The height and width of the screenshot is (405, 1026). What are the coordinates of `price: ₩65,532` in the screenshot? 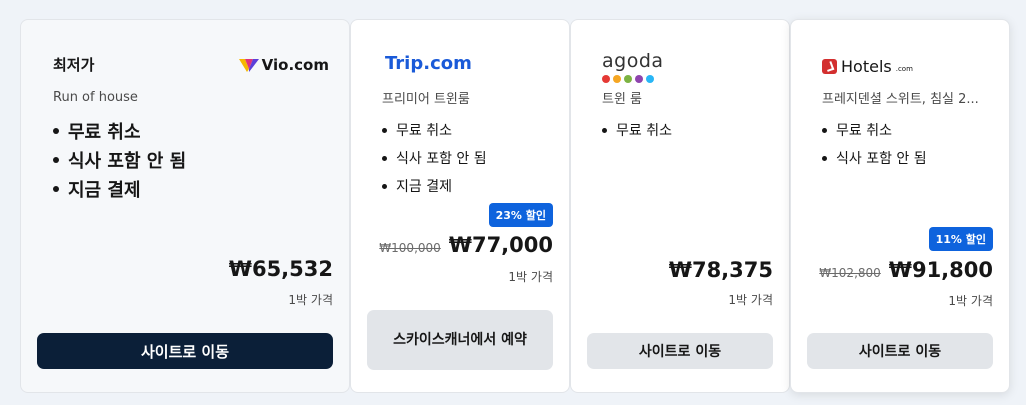 It's located at (280, 269).